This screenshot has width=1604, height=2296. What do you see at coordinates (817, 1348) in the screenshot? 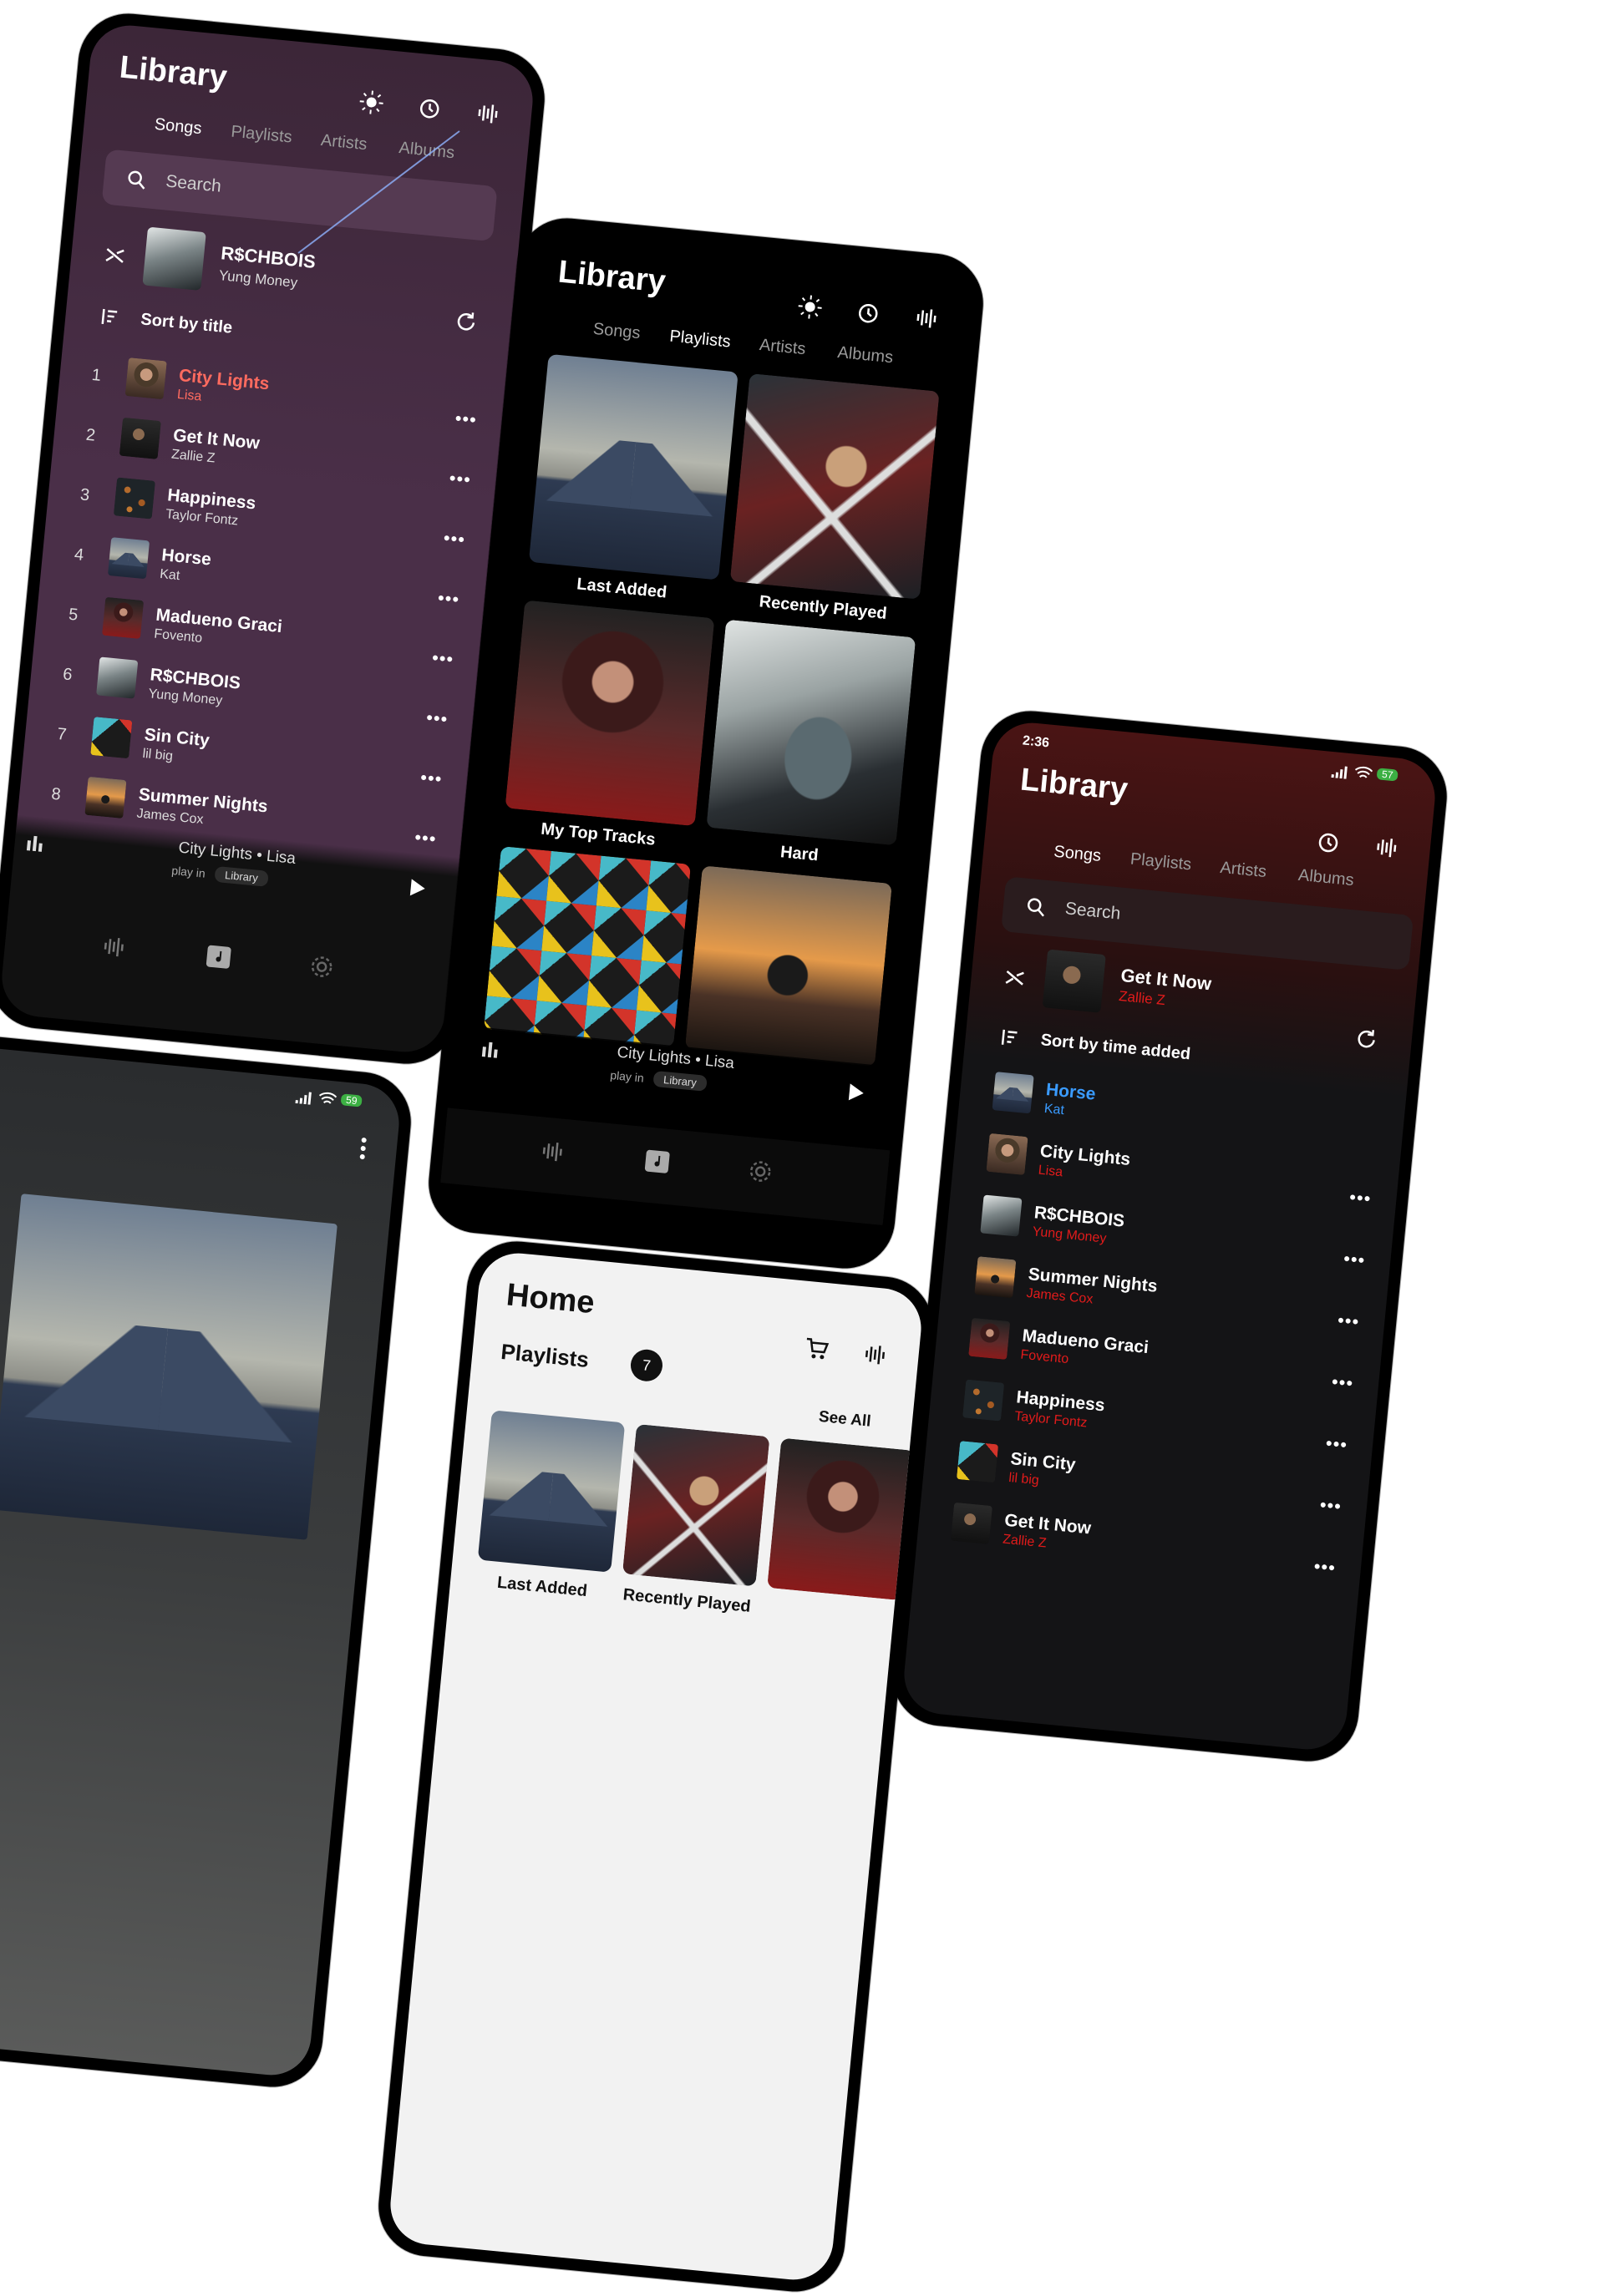
I see `cart-icon` at bounding box center [817, 1348].